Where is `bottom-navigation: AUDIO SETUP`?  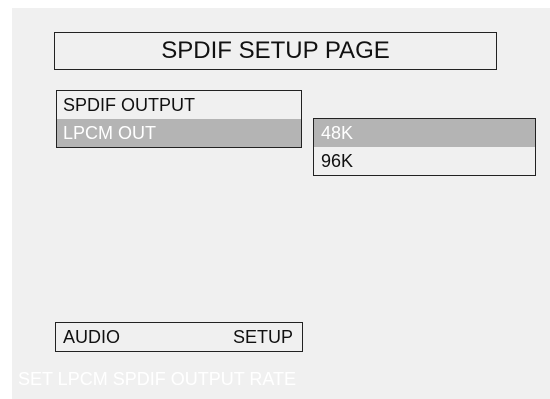 bottom-navigation: AUDIO SETUP is located at coordinates (179, 337).